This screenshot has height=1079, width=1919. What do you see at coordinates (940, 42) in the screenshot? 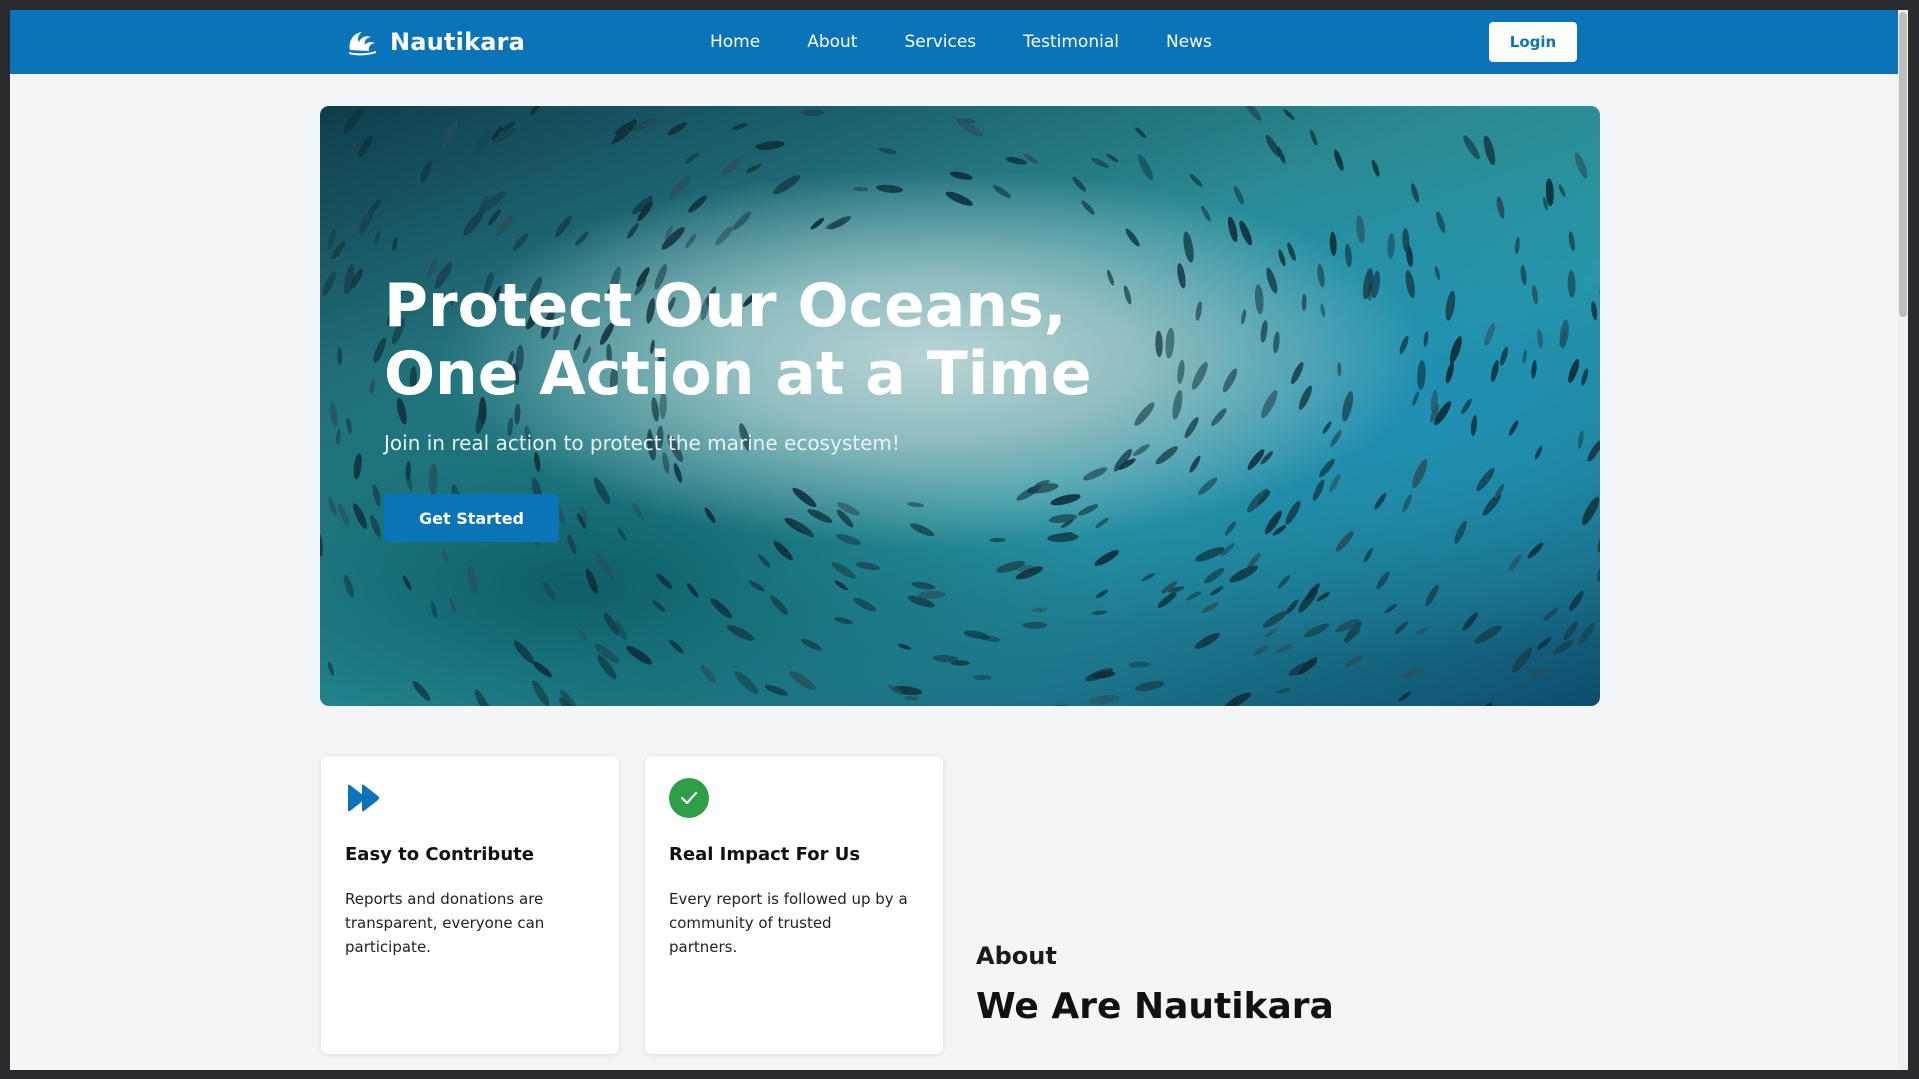
I see `nav-link-services: Services` at bounding box center [940, 42].